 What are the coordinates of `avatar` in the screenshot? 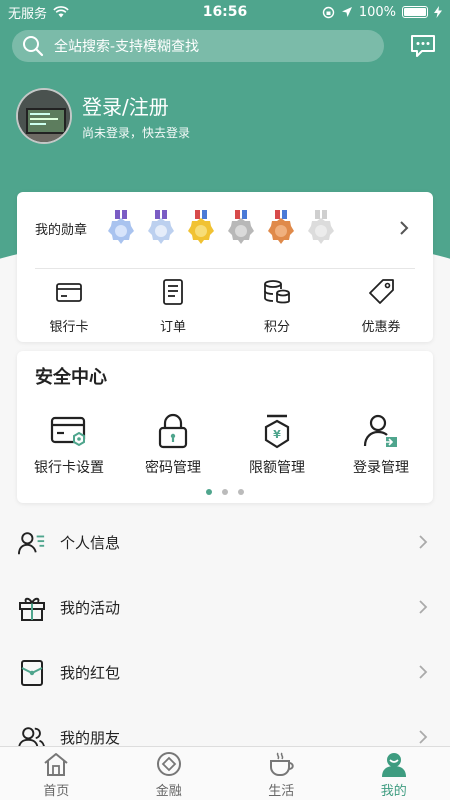 It's located at (44, 116).